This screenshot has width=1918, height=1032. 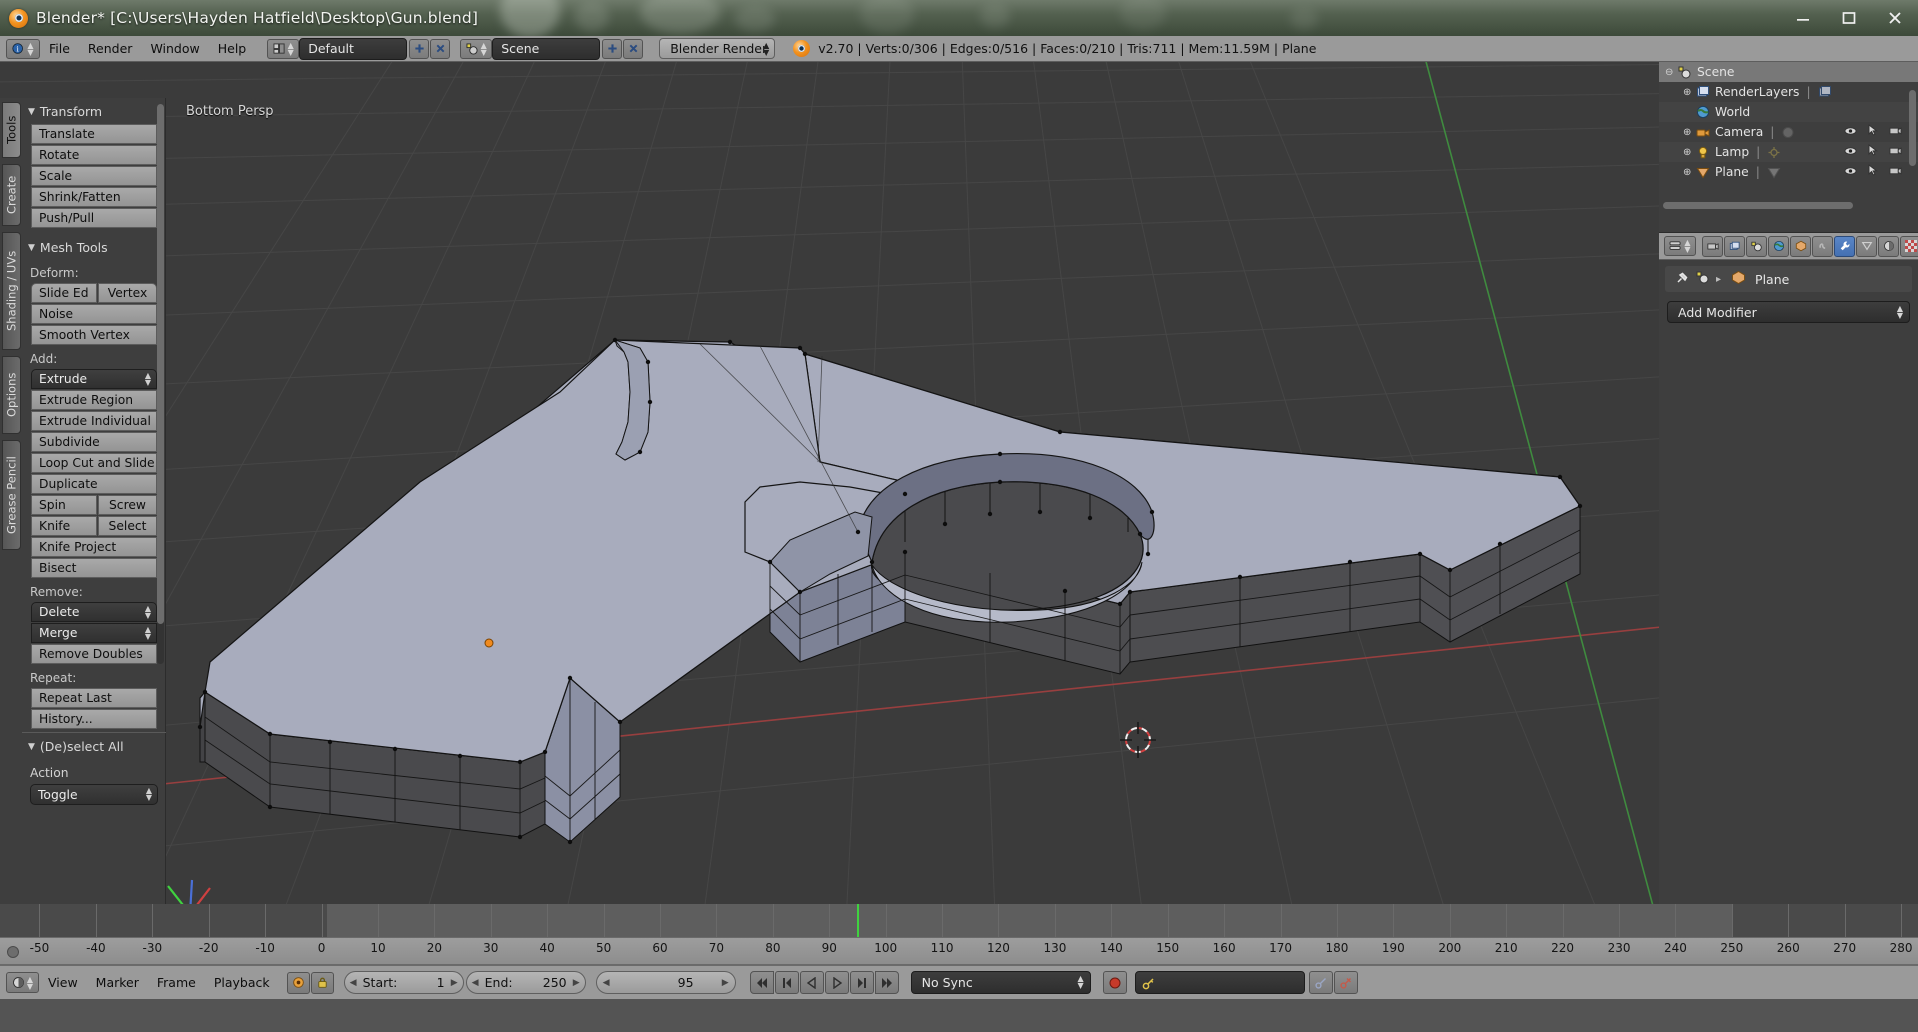 I want to click on renderlayers-datablock-icon, so click(x=1825, y=92).